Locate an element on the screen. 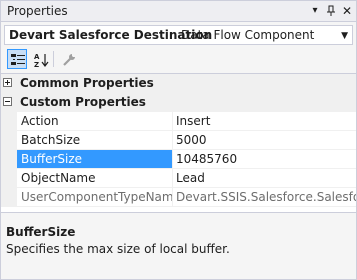 The image size is (357, 280). wrench-icon is located at coordinates (69, 60).